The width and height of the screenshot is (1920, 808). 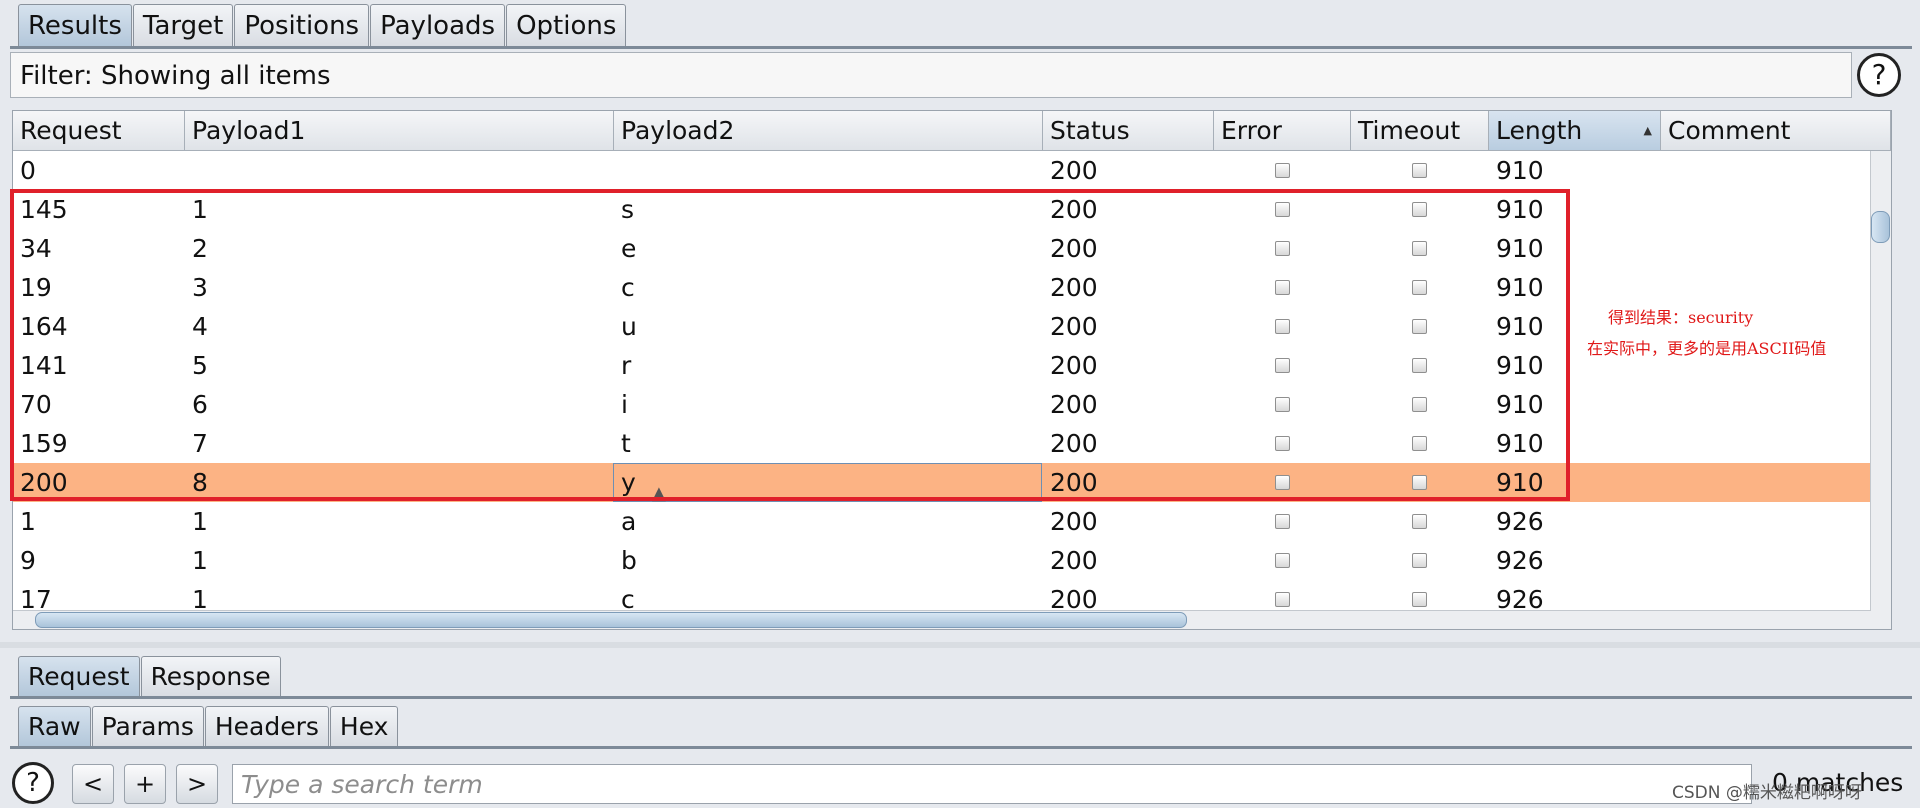 I want to click on column-header-payload1: Payload1, so click(x=399, y=131).